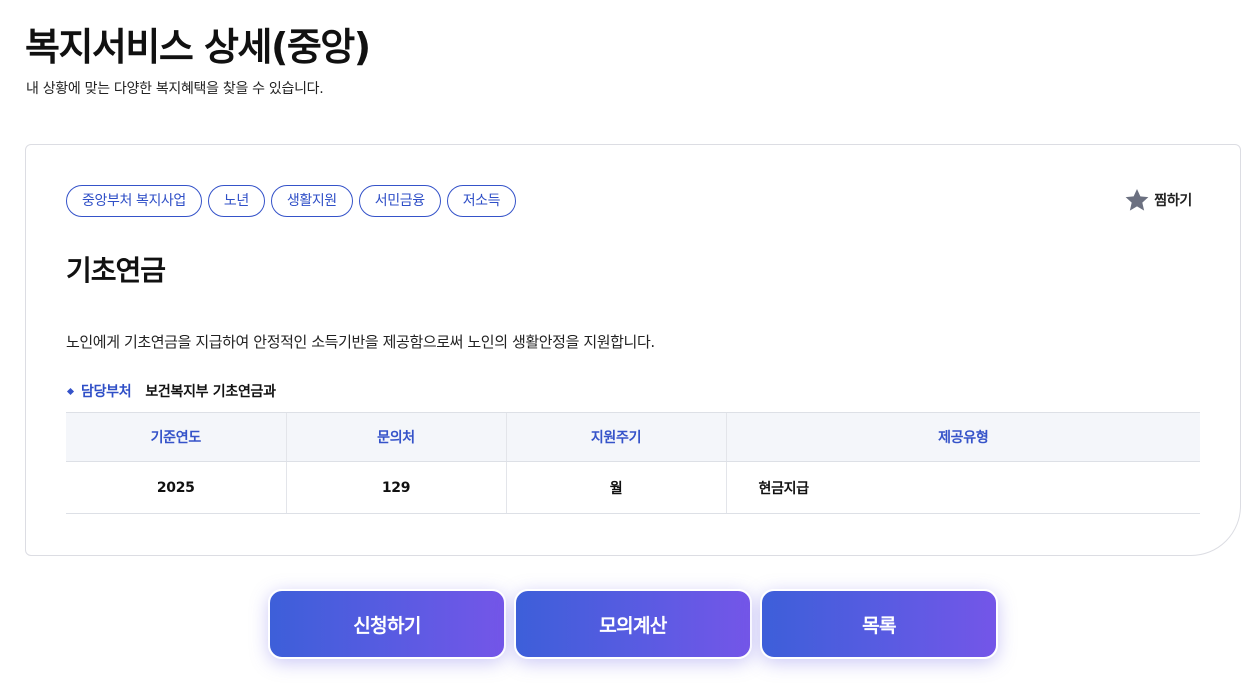 The height and width of the screenshot is (700, 1241). What do you see at coordinates (962, 487) in the screenshot?
I see `cell-type: 현금지급` at bounding box center [962, 487].